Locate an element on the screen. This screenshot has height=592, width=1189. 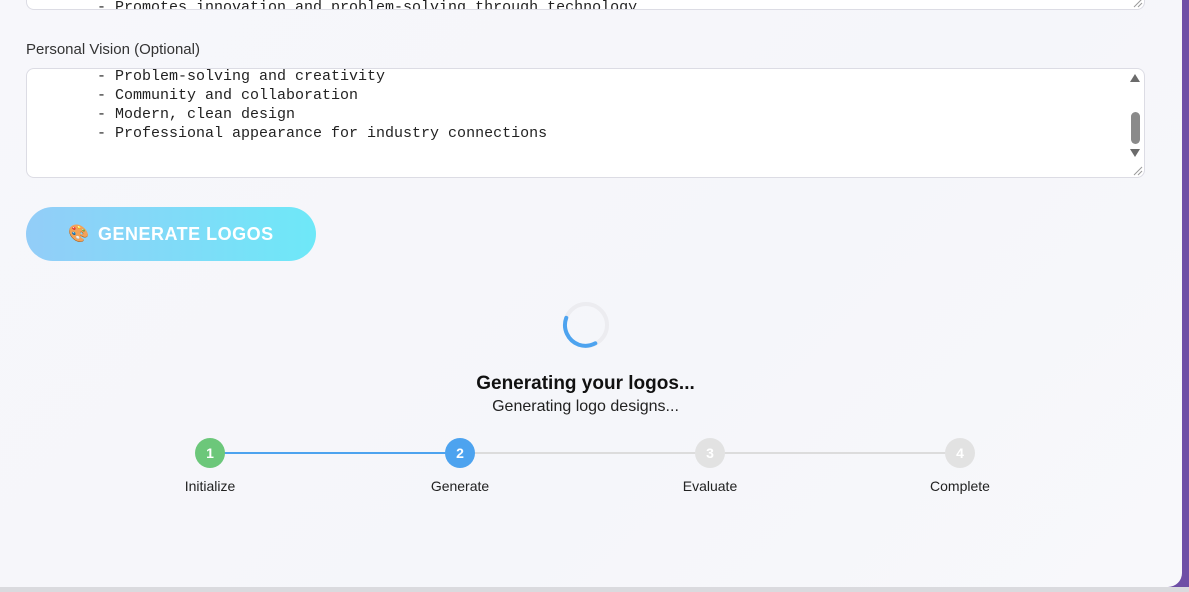
step-label-generate: Generate is located at coordinates (460, 486).